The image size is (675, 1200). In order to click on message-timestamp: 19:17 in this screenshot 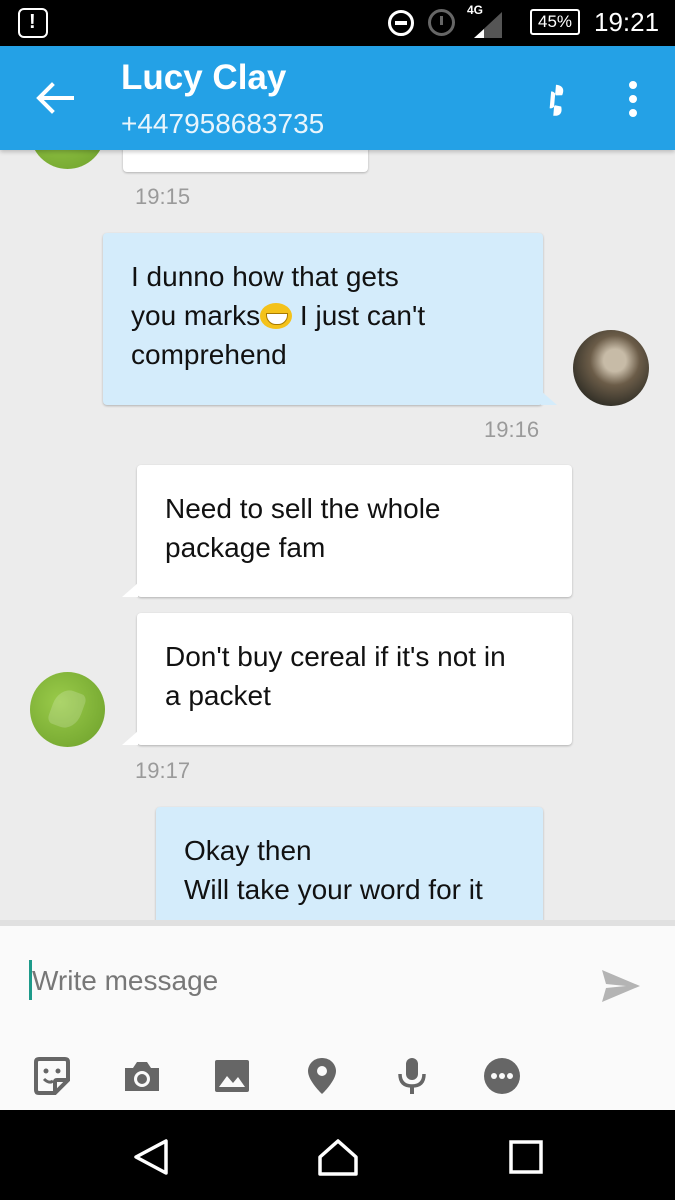, I will do `click(163, 770)`.